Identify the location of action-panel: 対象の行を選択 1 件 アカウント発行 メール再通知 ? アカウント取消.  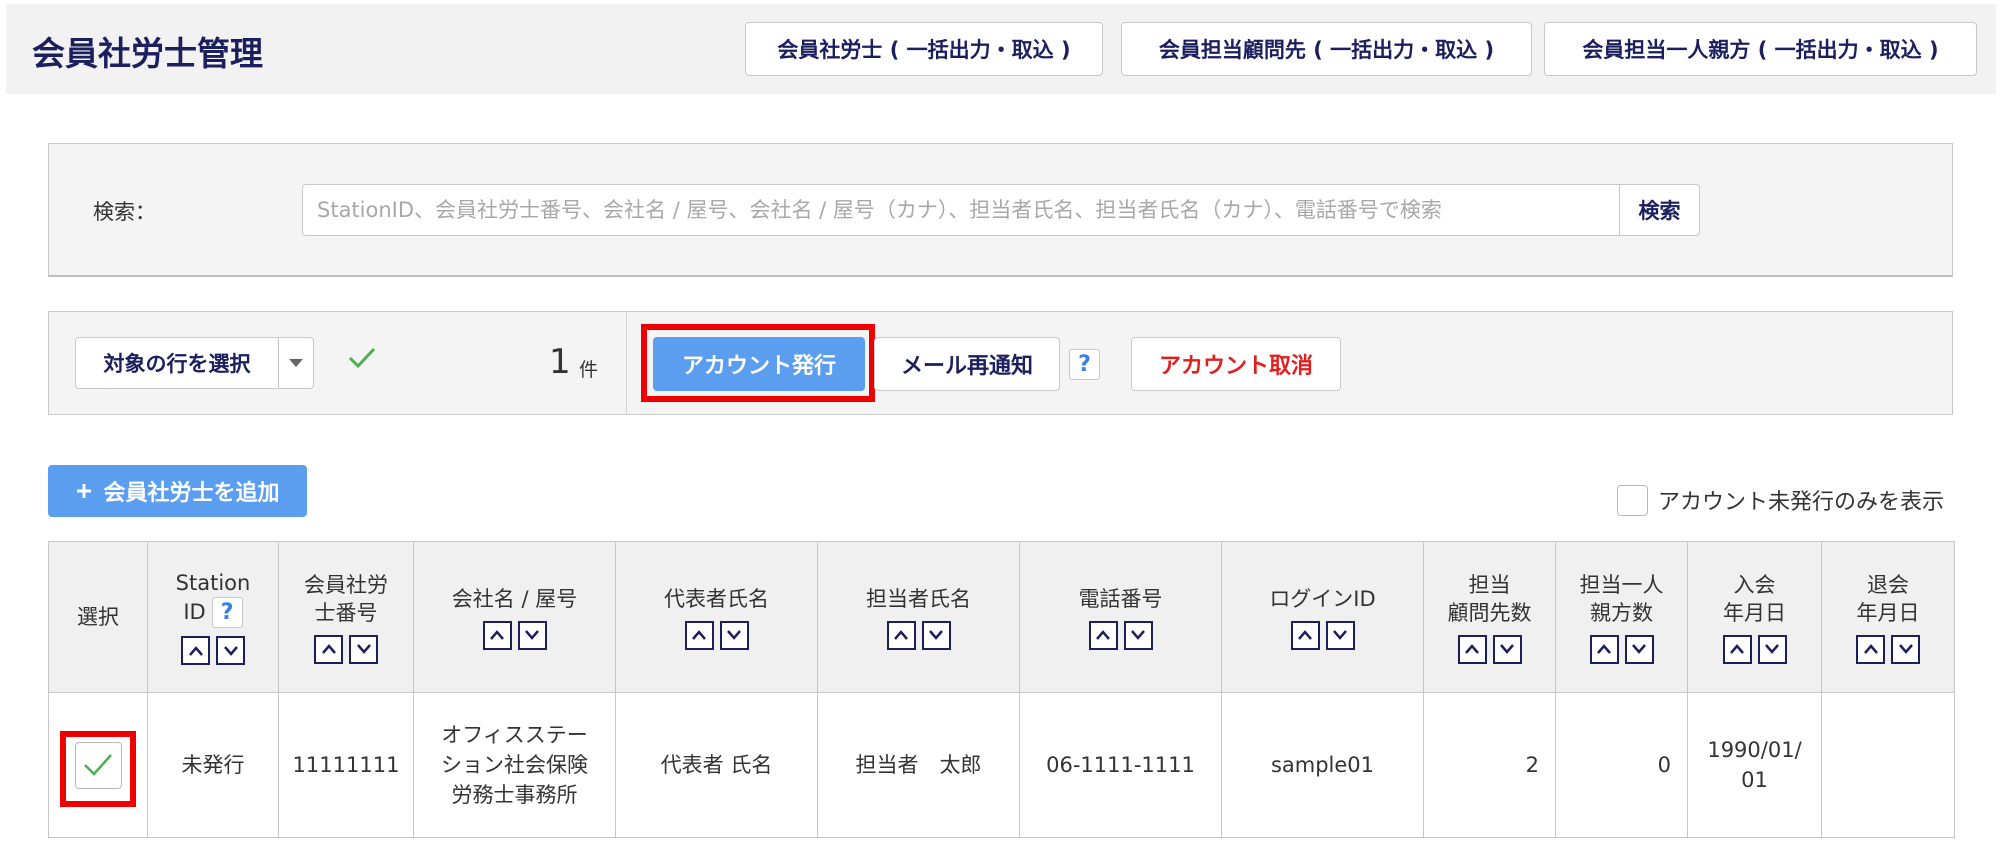
(1000, 363).